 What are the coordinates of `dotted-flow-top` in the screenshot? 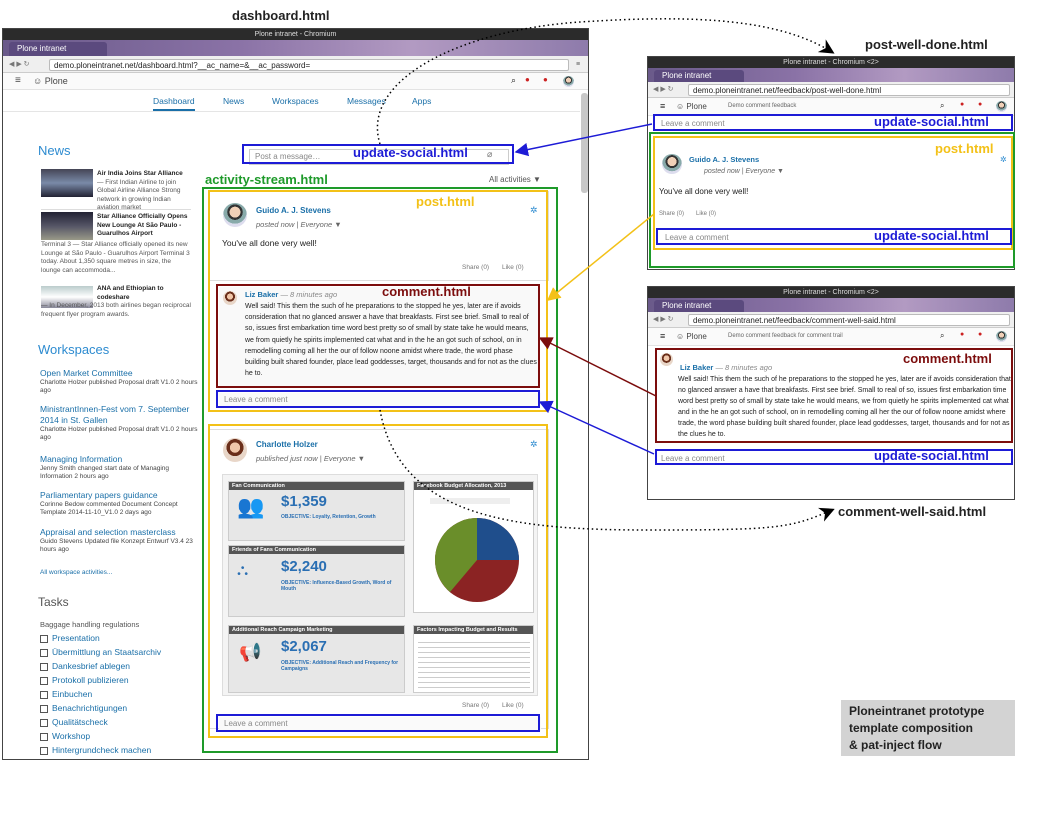 It's located at (605, 81).